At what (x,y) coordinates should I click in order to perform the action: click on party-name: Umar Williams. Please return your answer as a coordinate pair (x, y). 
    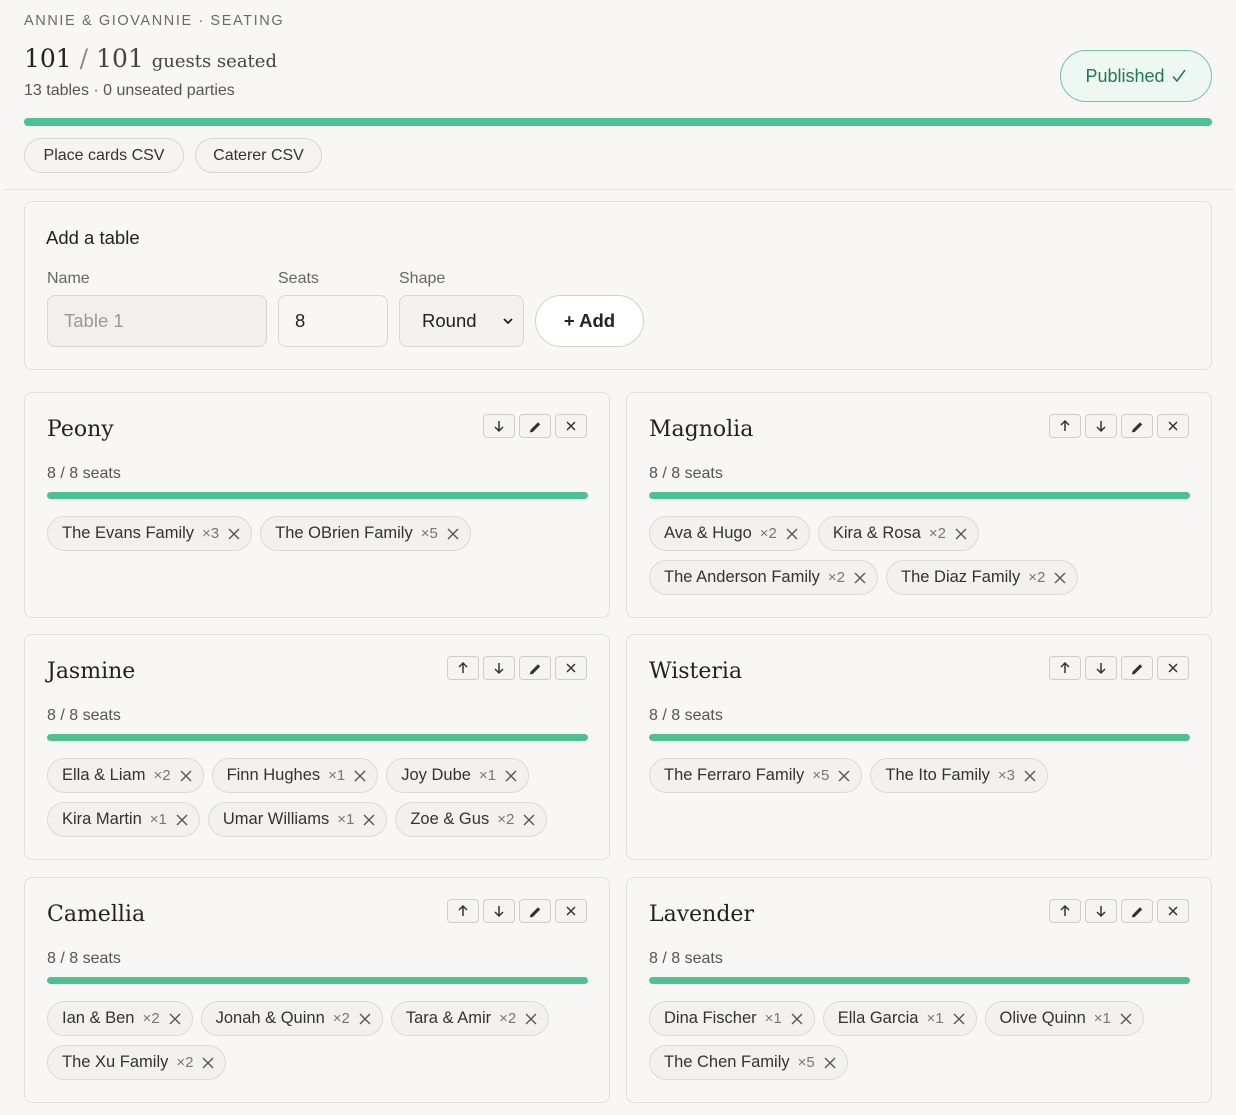
    Looking at the image, I should click on (276, 819).